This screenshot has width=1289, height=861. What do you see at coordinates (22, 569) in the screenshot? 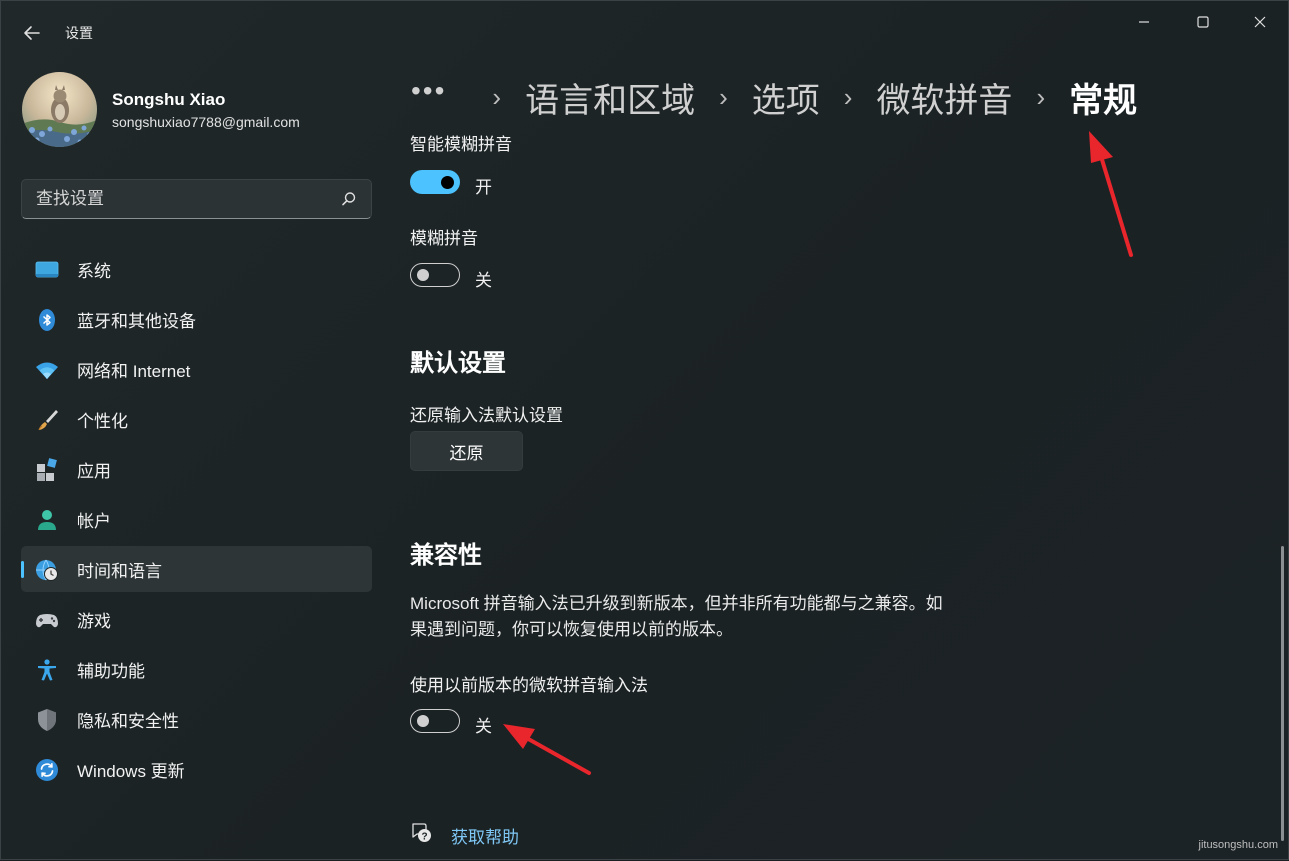
I see `active-indicator` at bounding box center [22, 569].